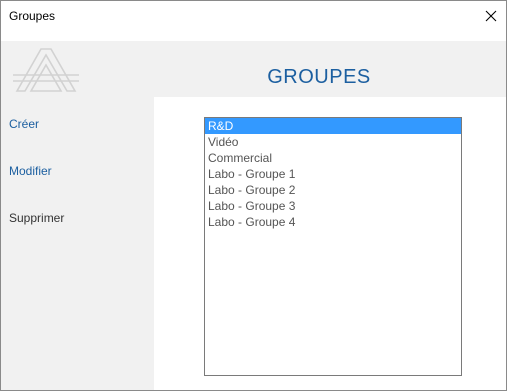 Image resolution: width=507 pixels, height=391 pixels. What do you see at coordinates (319, 77) in the screenshot?
I see `page-title: GROUPES` at bounding box center [319, 77].